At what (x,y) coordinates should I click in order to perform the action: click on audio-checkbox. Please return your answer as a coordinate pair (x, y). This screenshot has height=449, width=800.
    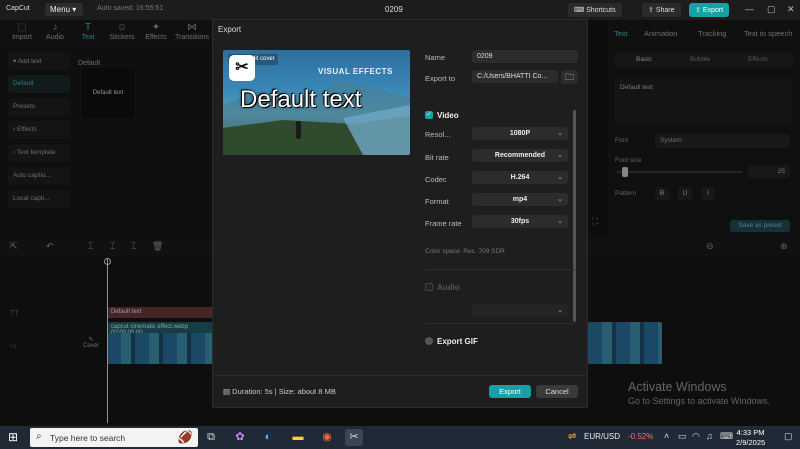
    Looking at the image, I should click on (429, 287).